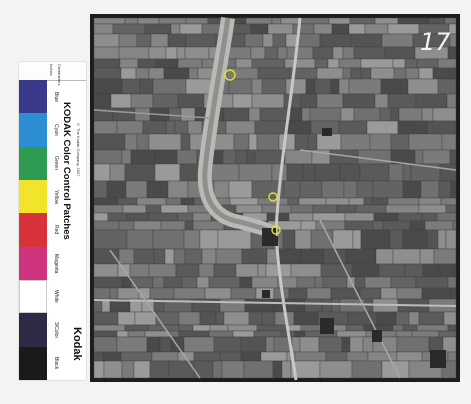 The height and width of the screenshot is (404, 471). What do you see at coordinates (33, 263) in the screenshot?
I see `color-patch-magenta` at bounding box center [33, 263].